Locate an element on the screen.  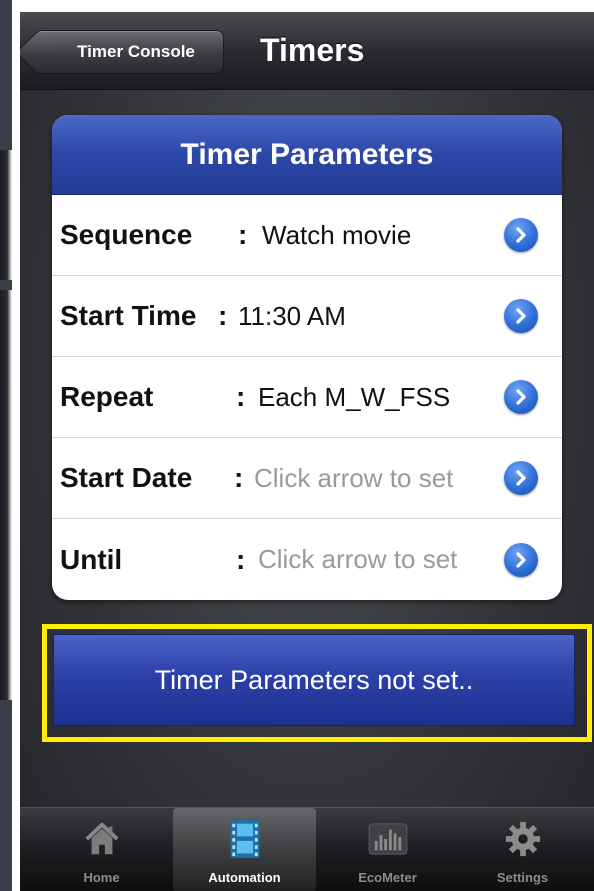
navigation-bar: Timer Console Timers is located at coordinates (307, 51).